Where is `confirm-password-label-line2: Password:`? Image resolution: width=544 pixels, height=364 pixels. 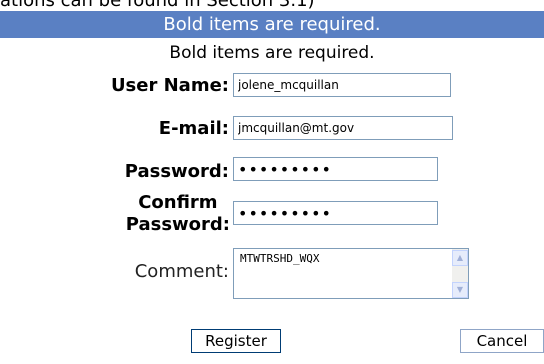 confirm-password-label-line2: Password: is located at coordinates (177, 224).